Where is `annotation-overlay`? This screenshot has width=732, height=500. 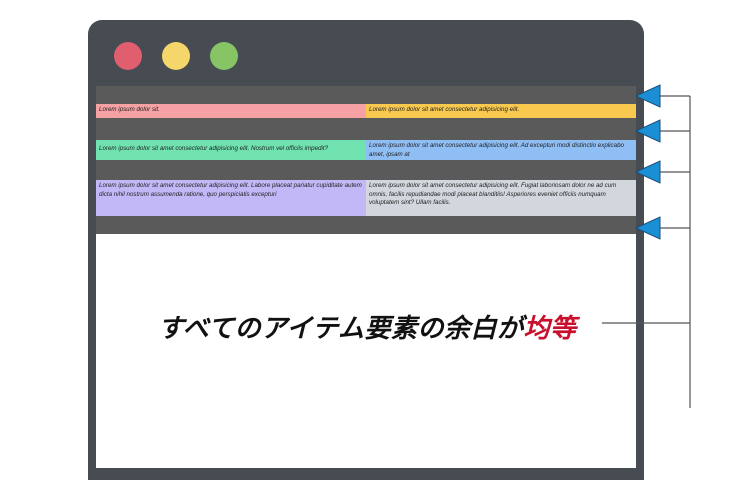
annotation-overlay is located at coordinates (646, 246).